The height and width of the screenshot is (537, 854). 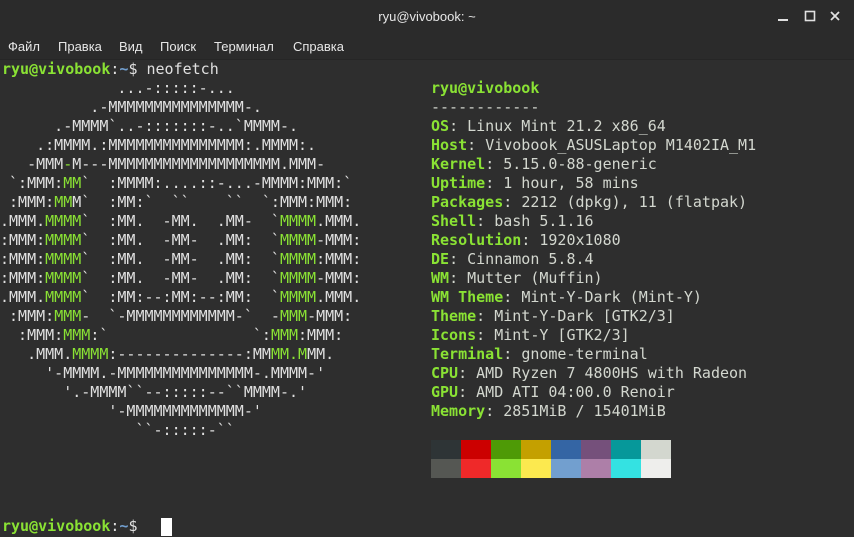 What do you see at coordinates (445, 373) in the screenshot?
I see `info-key: CPU` at bounding box center [445, 373].